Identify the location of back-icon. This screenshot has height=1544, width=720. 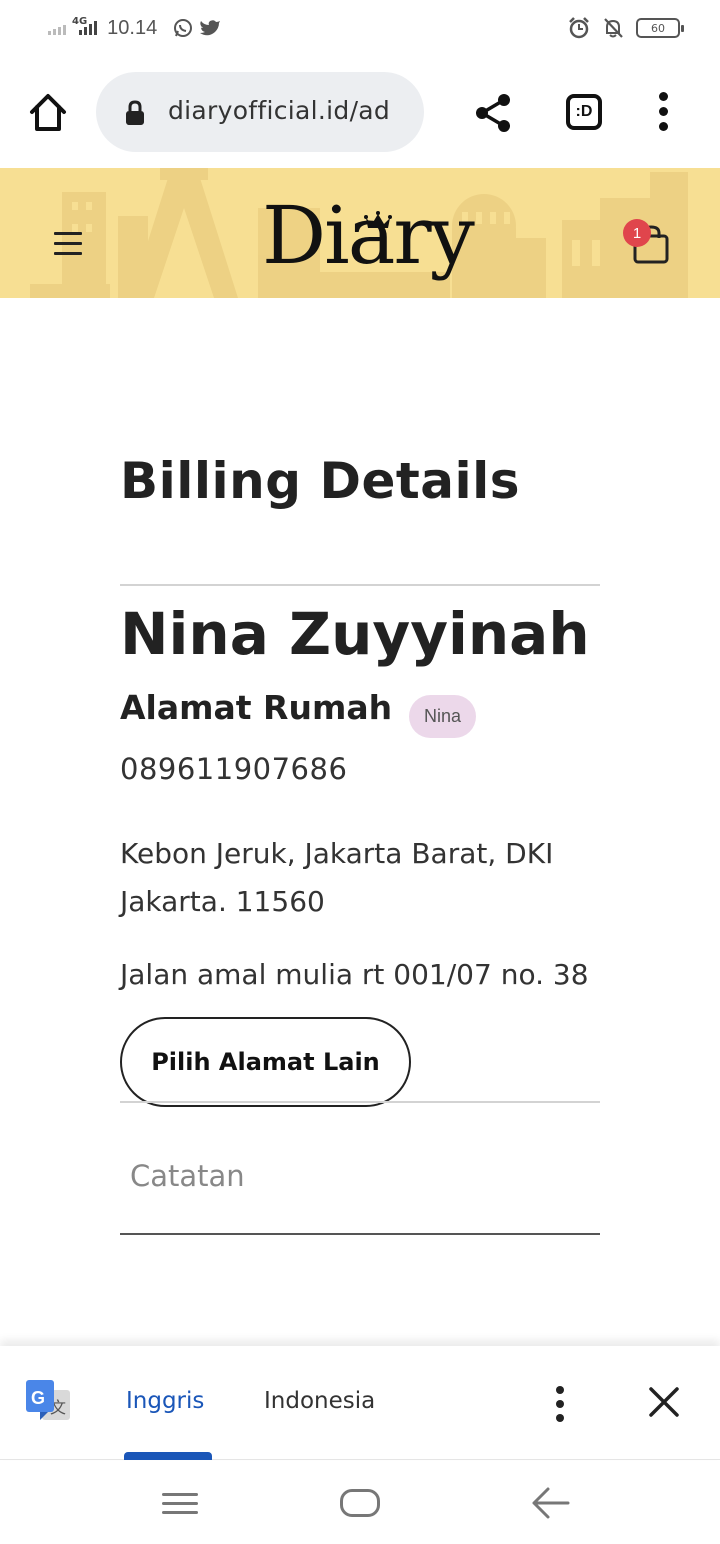
(550, 1503).